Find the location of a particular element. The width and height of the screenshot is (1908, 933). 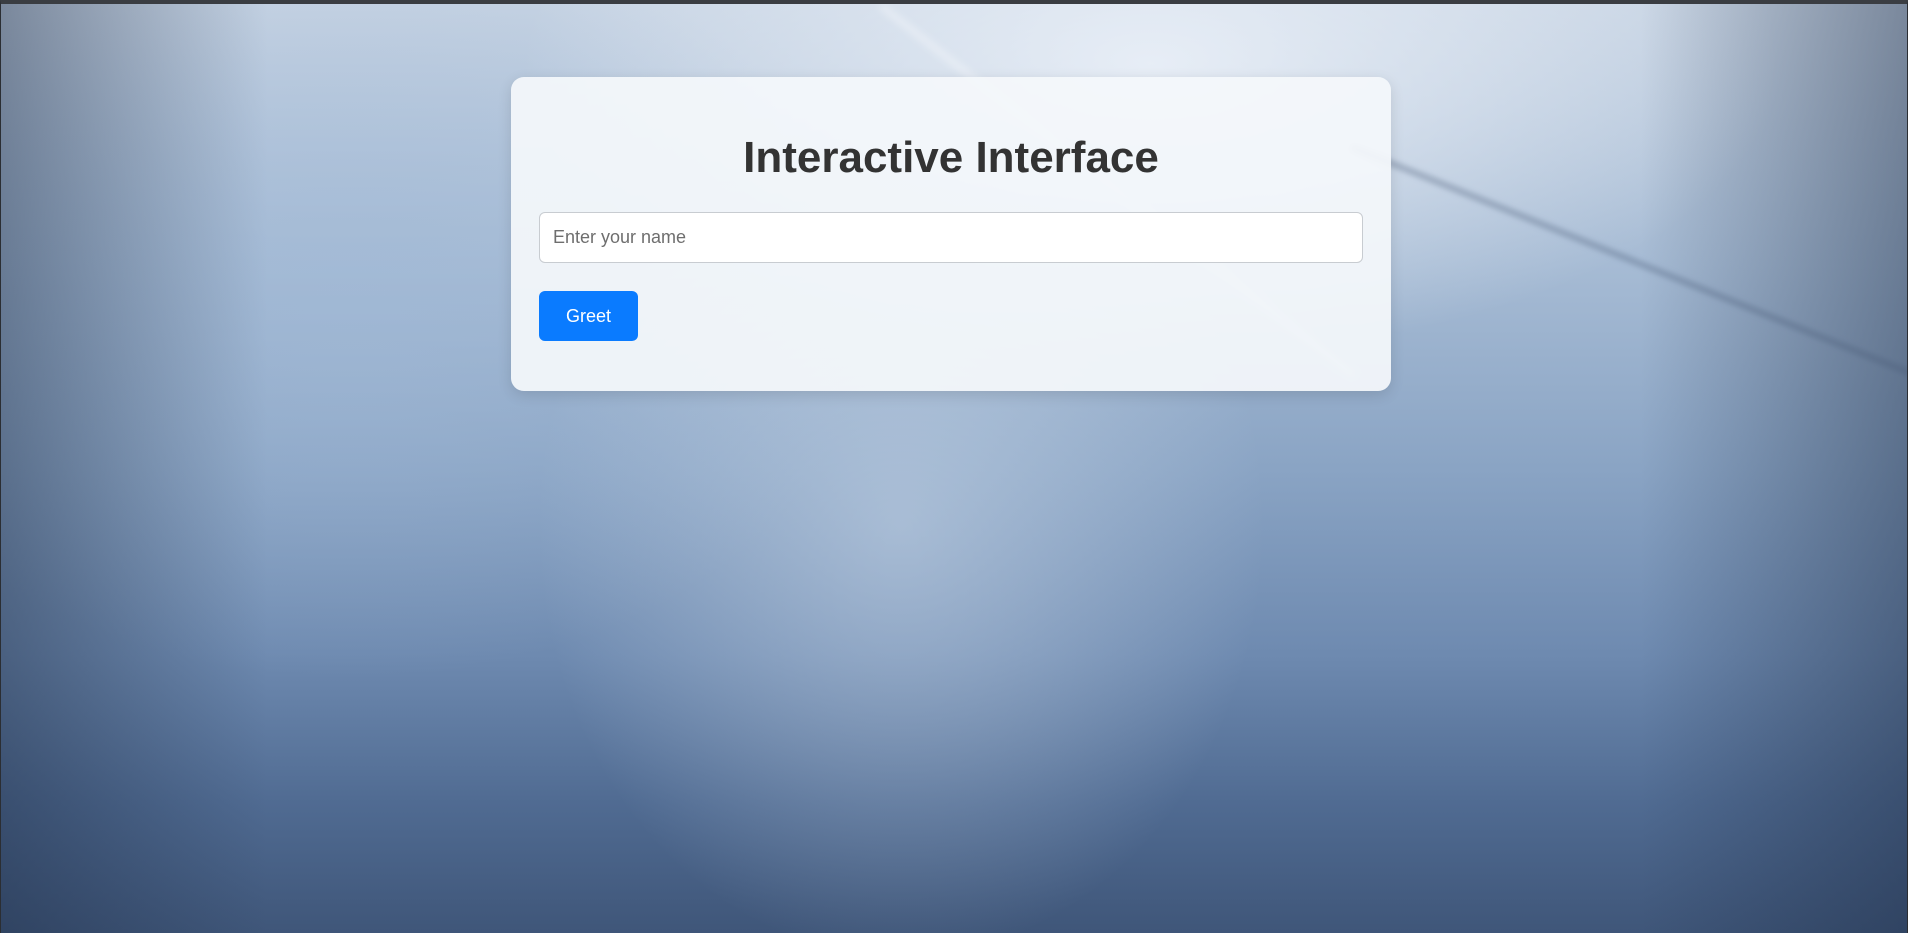

page-title: Interactive Interface is located at coordinates (951, 157).